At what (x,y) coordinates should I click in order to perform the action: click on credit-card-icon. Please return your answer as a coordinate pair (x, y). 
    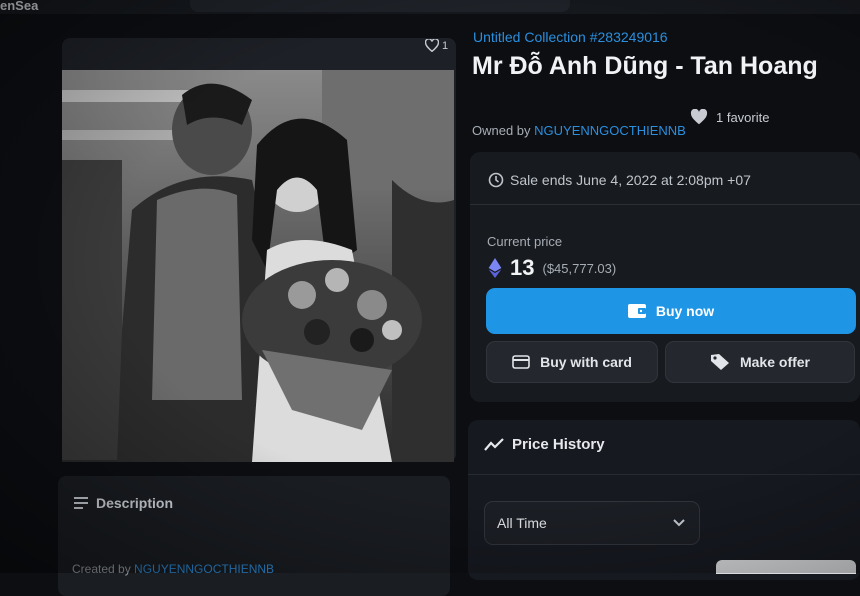
    Looking at the image, I should click on (521, 362).